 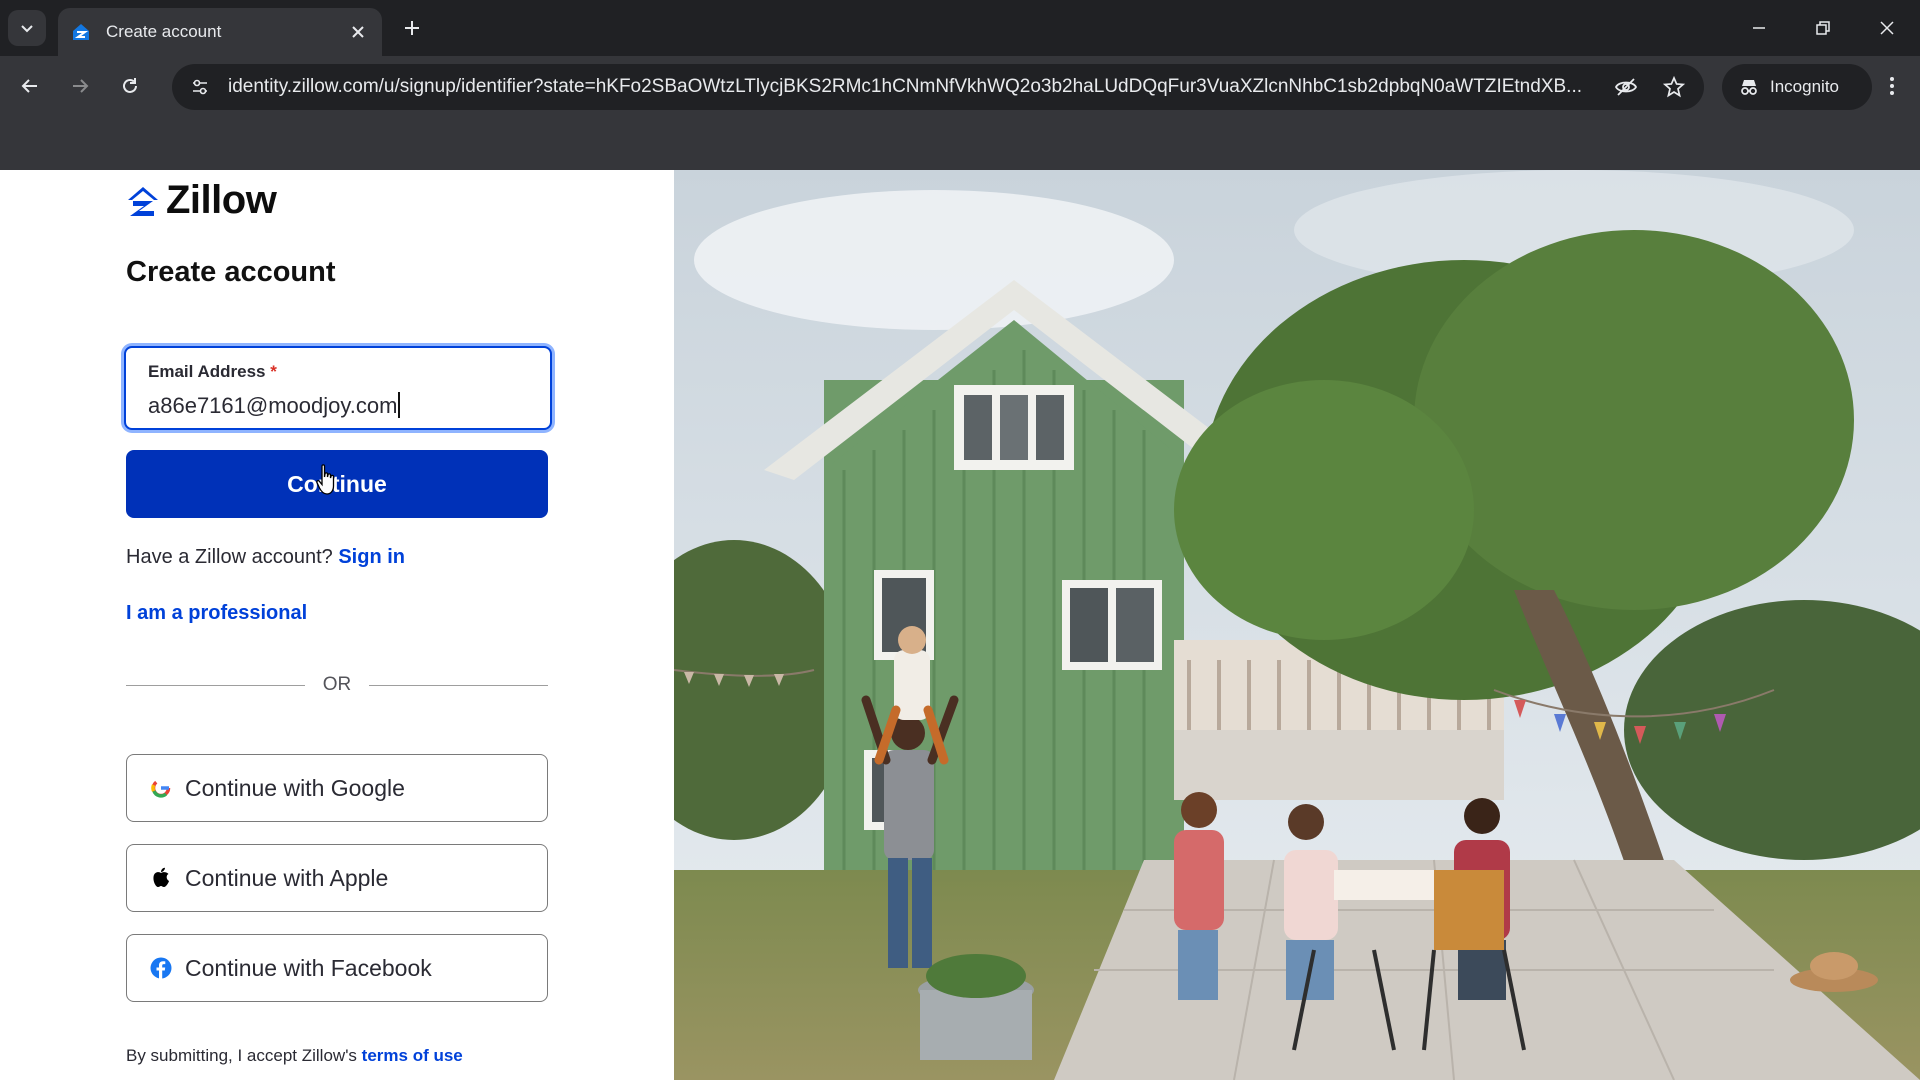 What do you see at coordinates (161, 878) in the screenshot?
I see `apple-icon` at bounding box center [161, 878].